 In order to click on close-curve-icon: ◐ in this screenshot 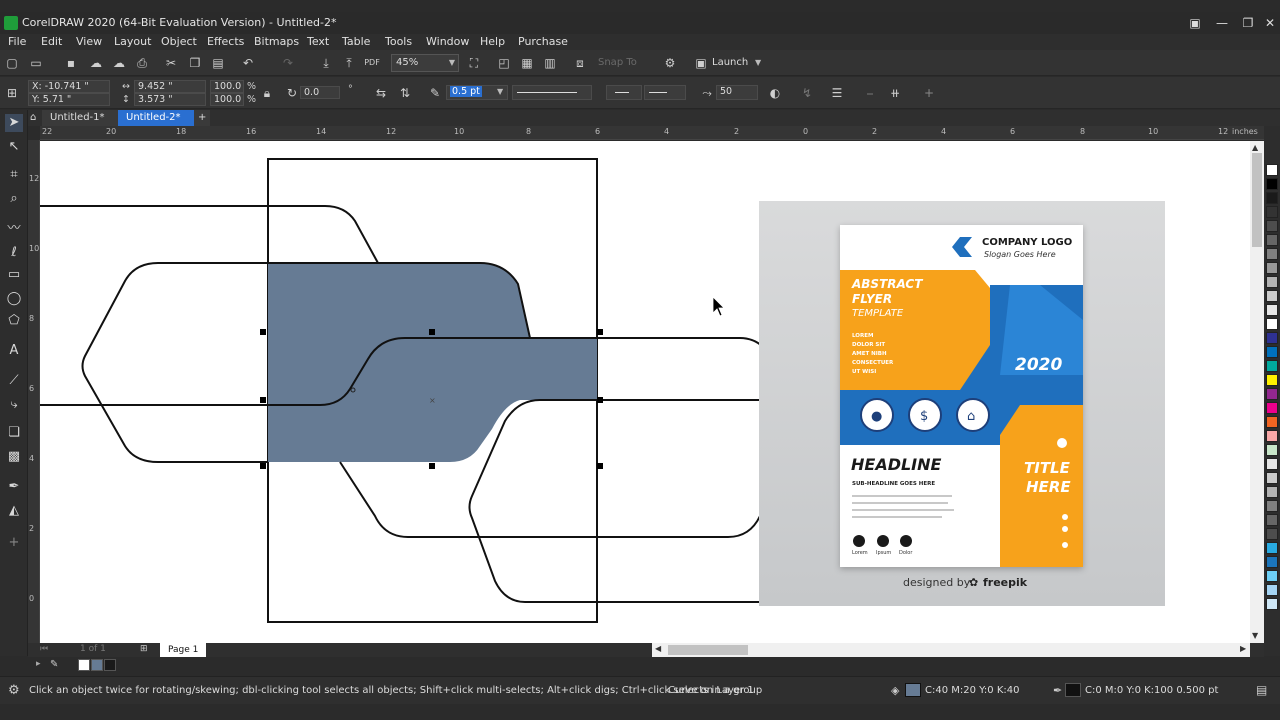, I will do `click(775, 93)`.